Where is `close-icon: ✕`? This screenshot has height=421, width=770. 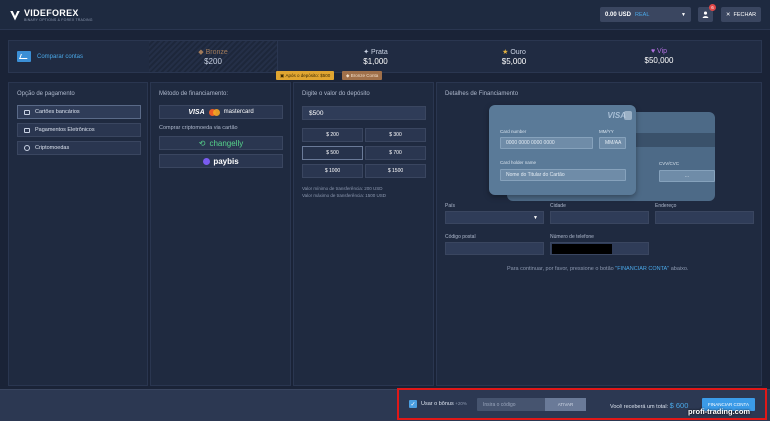
close-icon: ✕ is located at coordinates (728, 14).